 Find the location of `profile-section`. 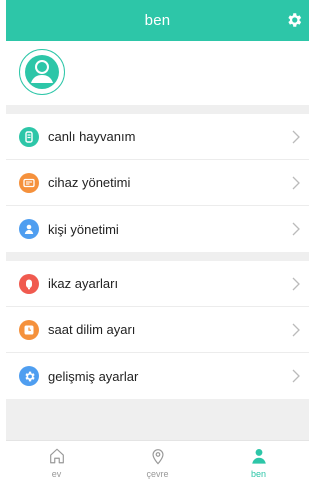

profile-section is located at coordinates (157, 73).